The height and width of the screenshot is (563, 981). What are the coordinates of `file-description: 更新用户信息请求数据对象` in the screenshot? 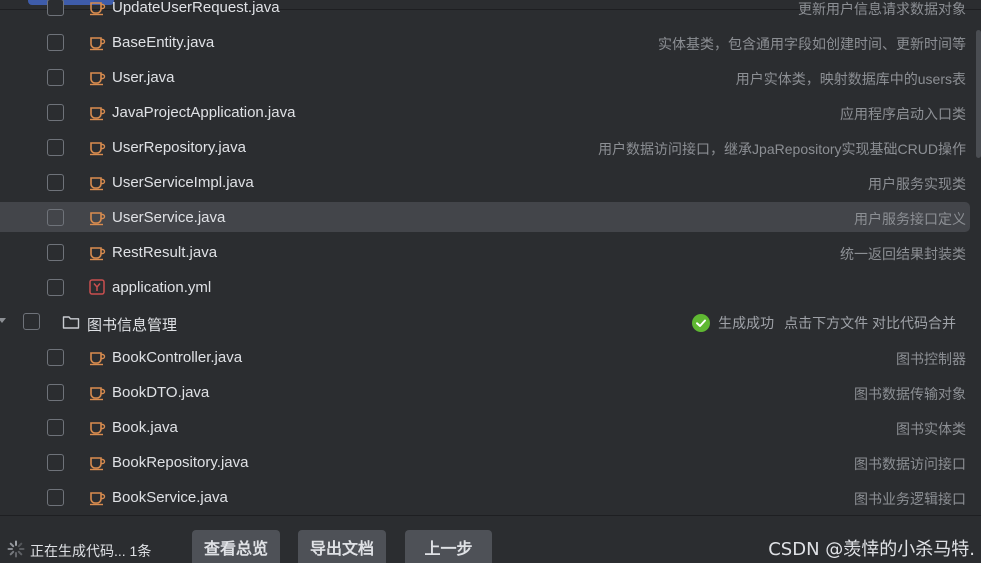 It's located at (882, 9).